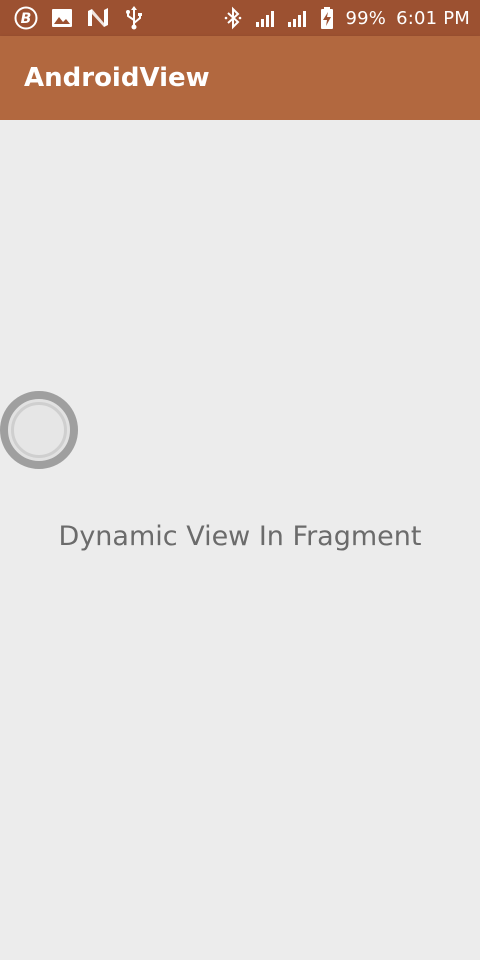 This screenshot has height=960, width=480. I want to click on status-bar: B 99% 6:01 PM, so click(240, 18).